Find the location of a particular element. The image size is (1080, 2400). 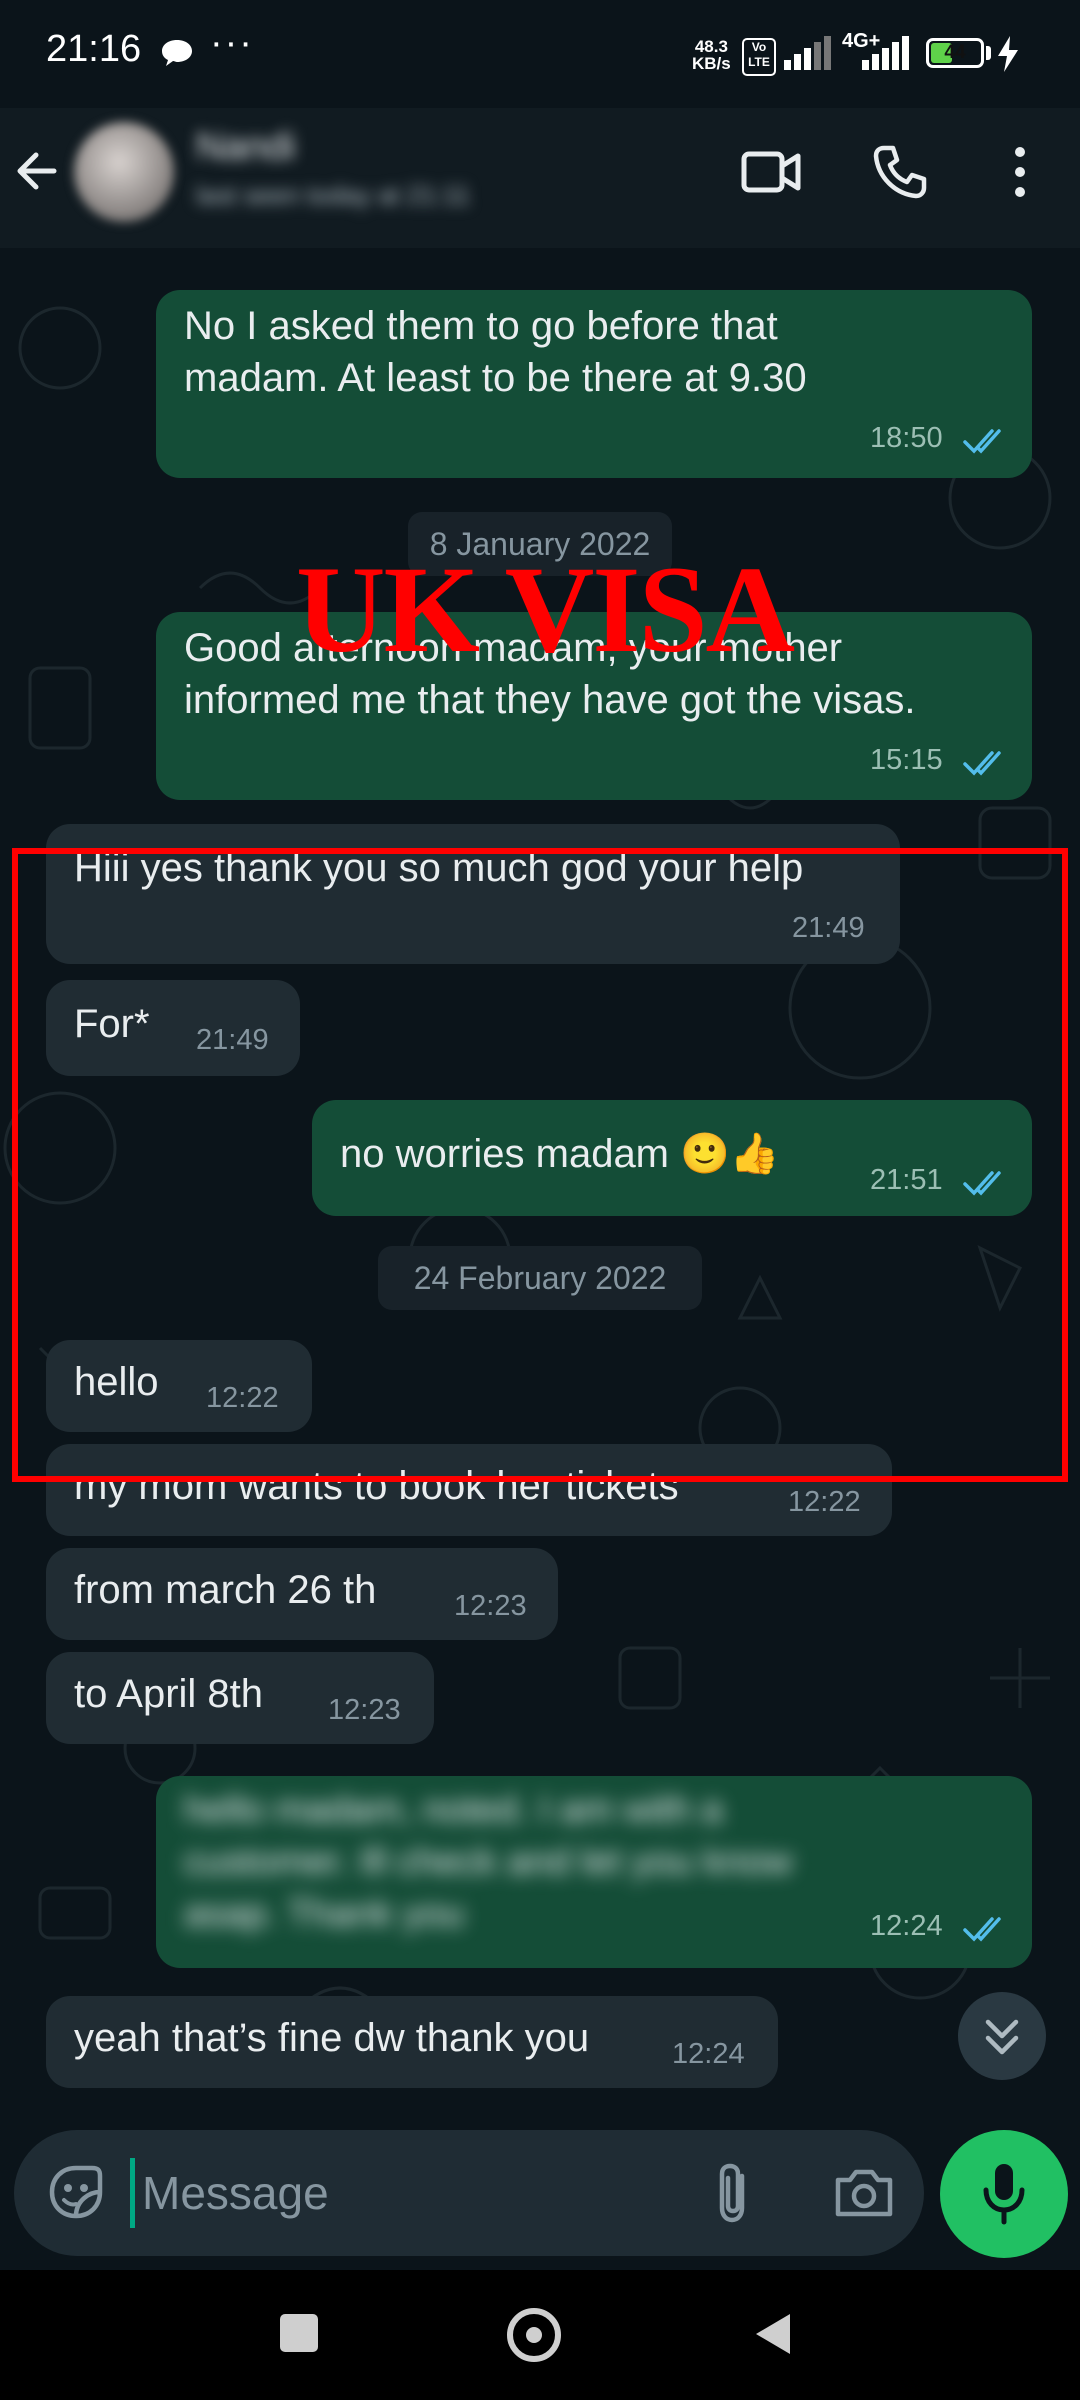

message-bubble-incoming: yeah that’s fine dw thank you 12:24 is located at coordinates (412, 2042).